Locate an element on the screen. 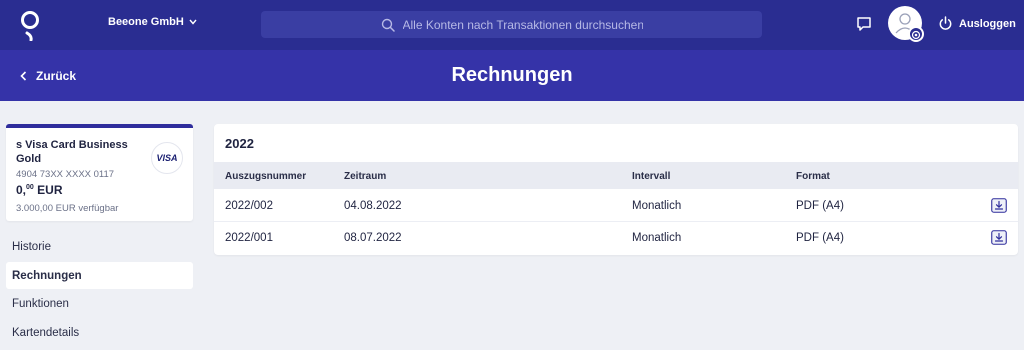  search-icon is located at coordinates (388, 25).